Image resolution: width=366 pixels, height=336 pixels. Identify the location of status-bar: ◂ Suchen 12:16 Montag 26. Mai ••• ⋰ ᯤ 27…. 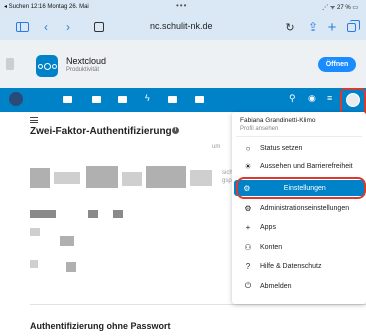
(183, 7).